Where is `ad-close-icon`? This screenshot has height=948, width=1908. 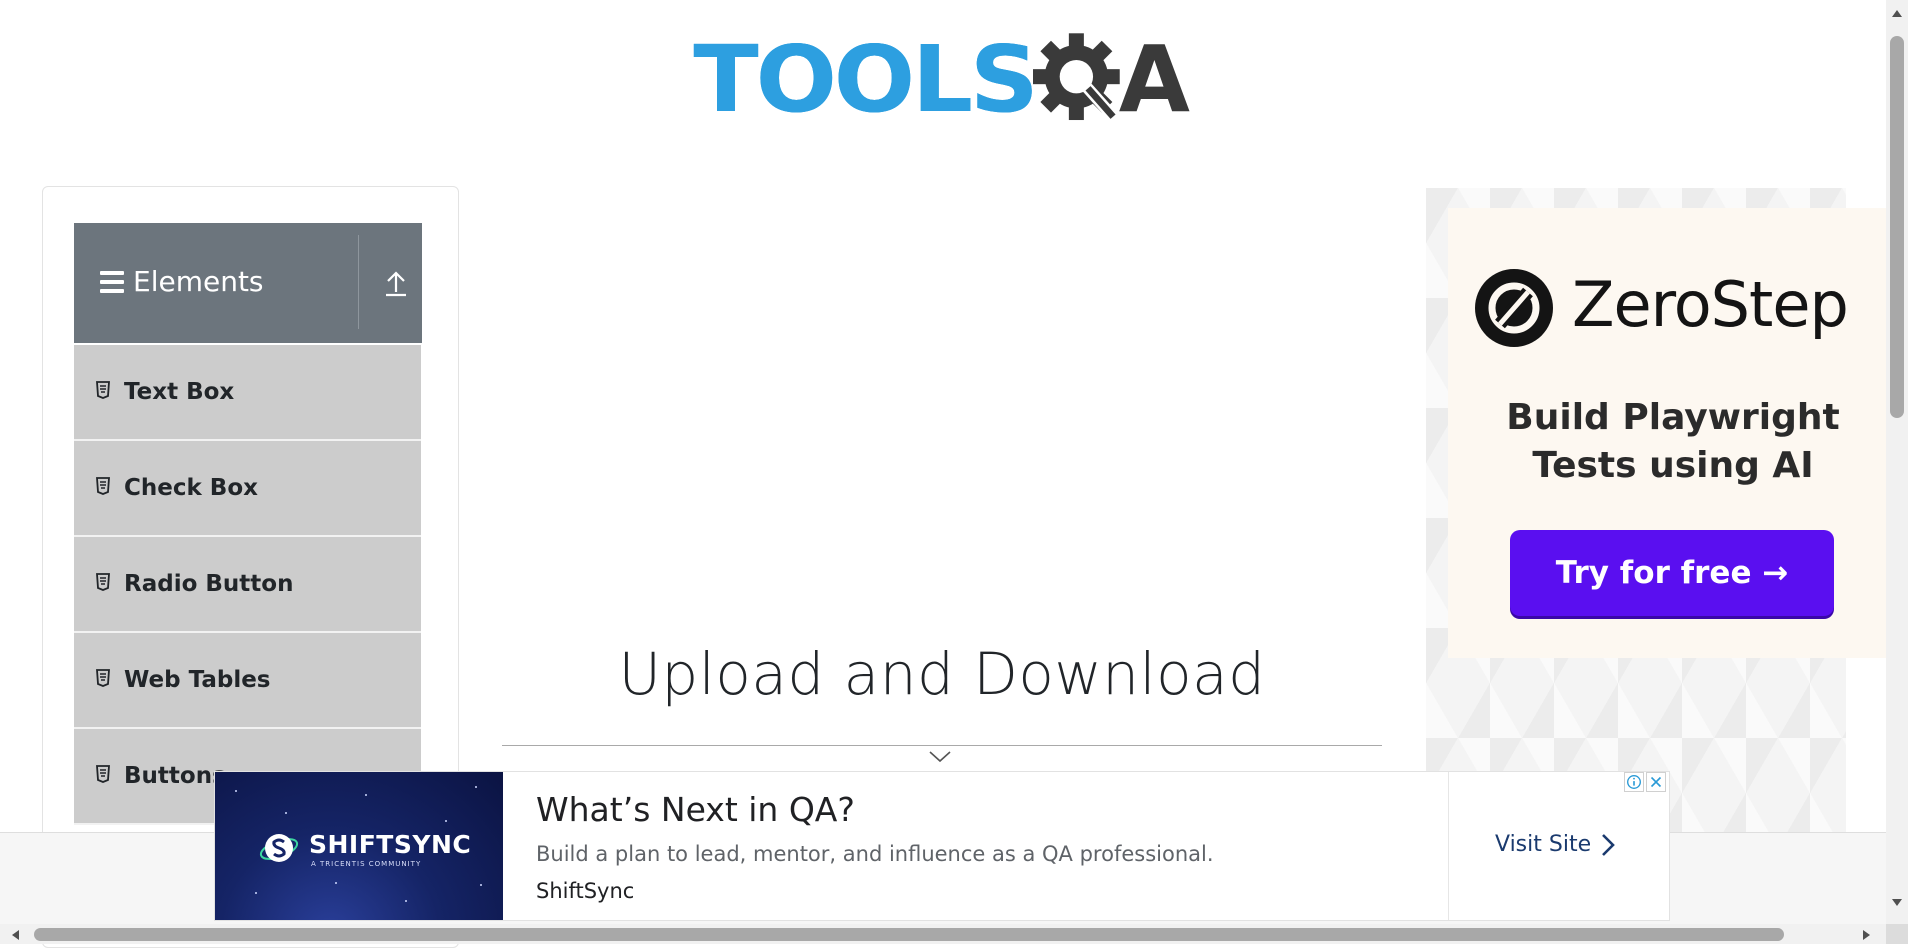
ad-close-icon is located at coordinates (1656, 782).